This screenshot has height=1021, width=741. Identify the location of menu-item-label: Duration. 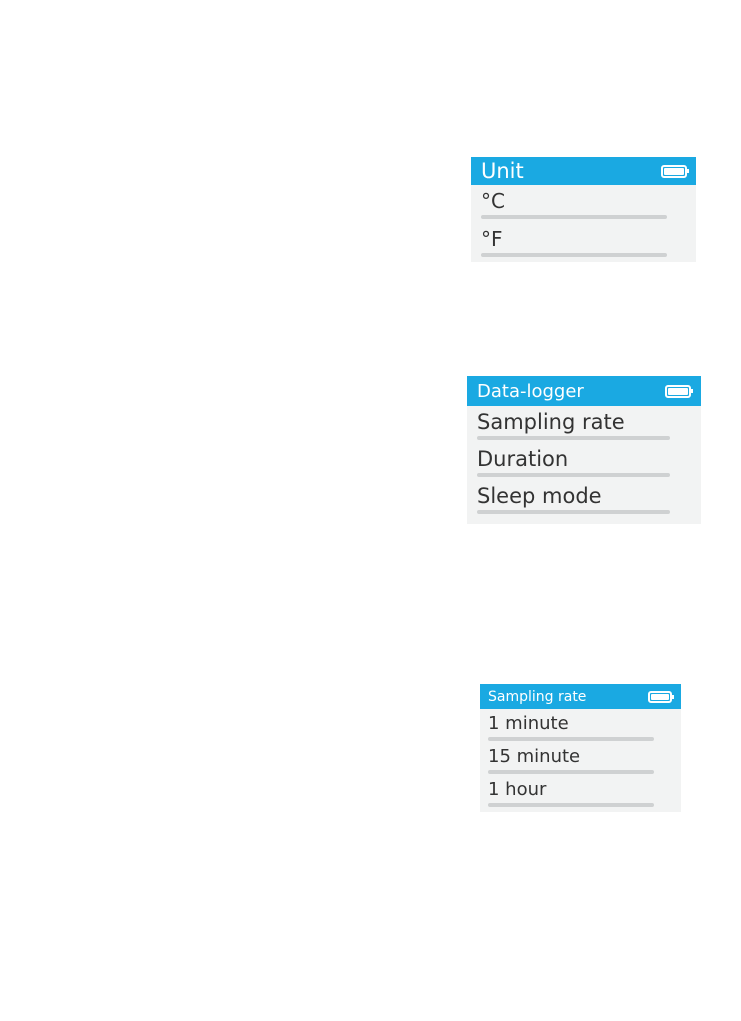
(523, 459).